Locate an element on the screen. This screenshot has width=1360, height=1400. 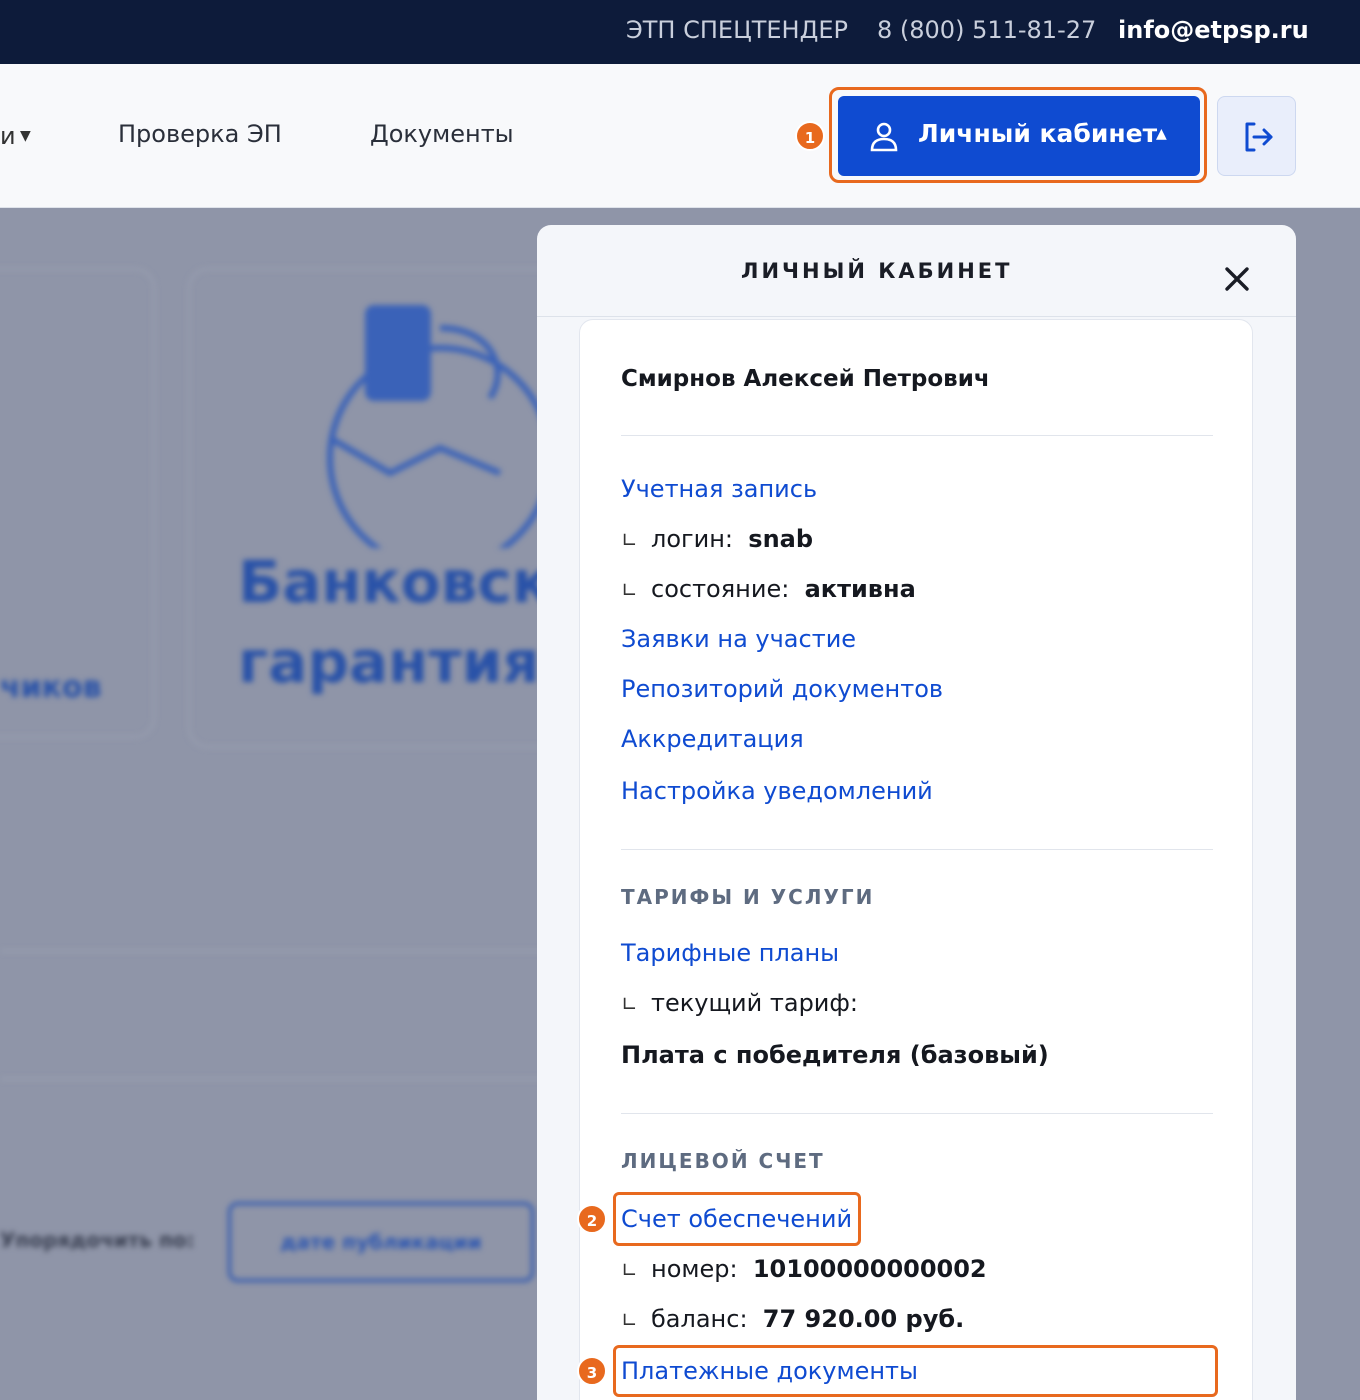
repository-link: Репозиторий документов is located at coordinates (782, 689).